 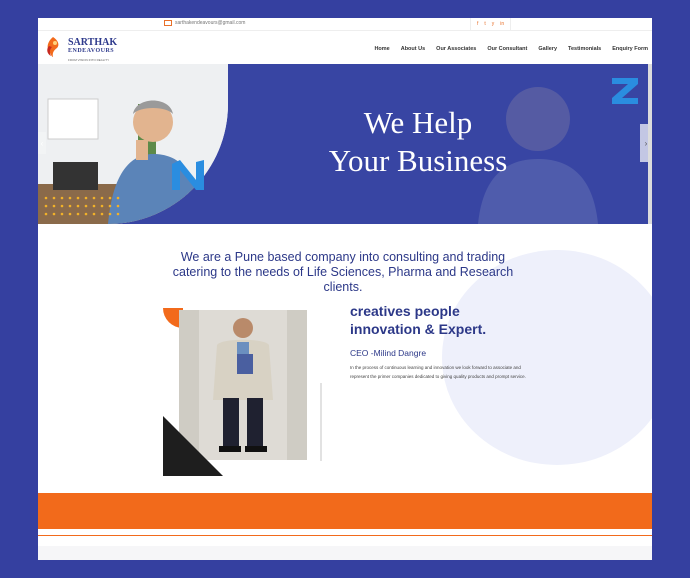 I want to click on tagline: creatives people innovation & Expert., so click(x=450, y=320).